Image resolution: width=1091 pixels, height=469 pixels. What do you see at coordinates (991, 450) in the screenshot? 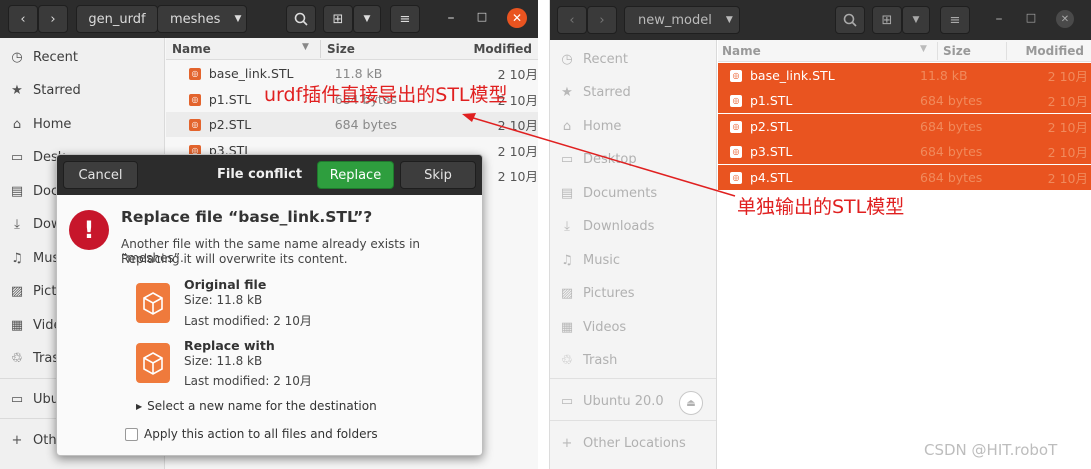
I see `watermark: CSDN @HIT.roboT` at bounding box center [991, 450].